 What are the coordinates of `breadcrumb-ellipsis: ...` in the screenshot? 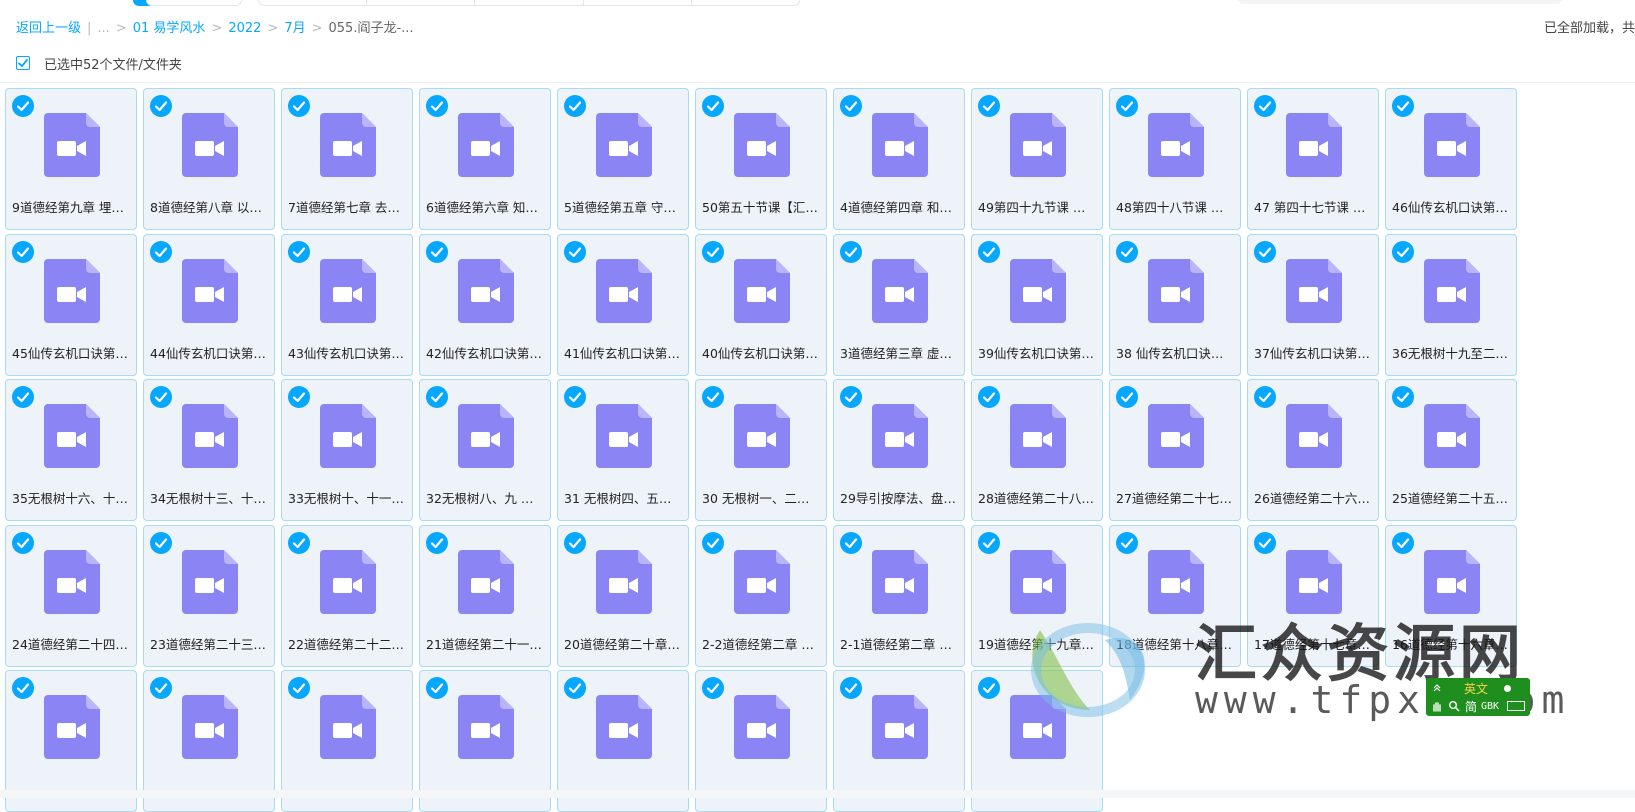 It's located at (103, 29).